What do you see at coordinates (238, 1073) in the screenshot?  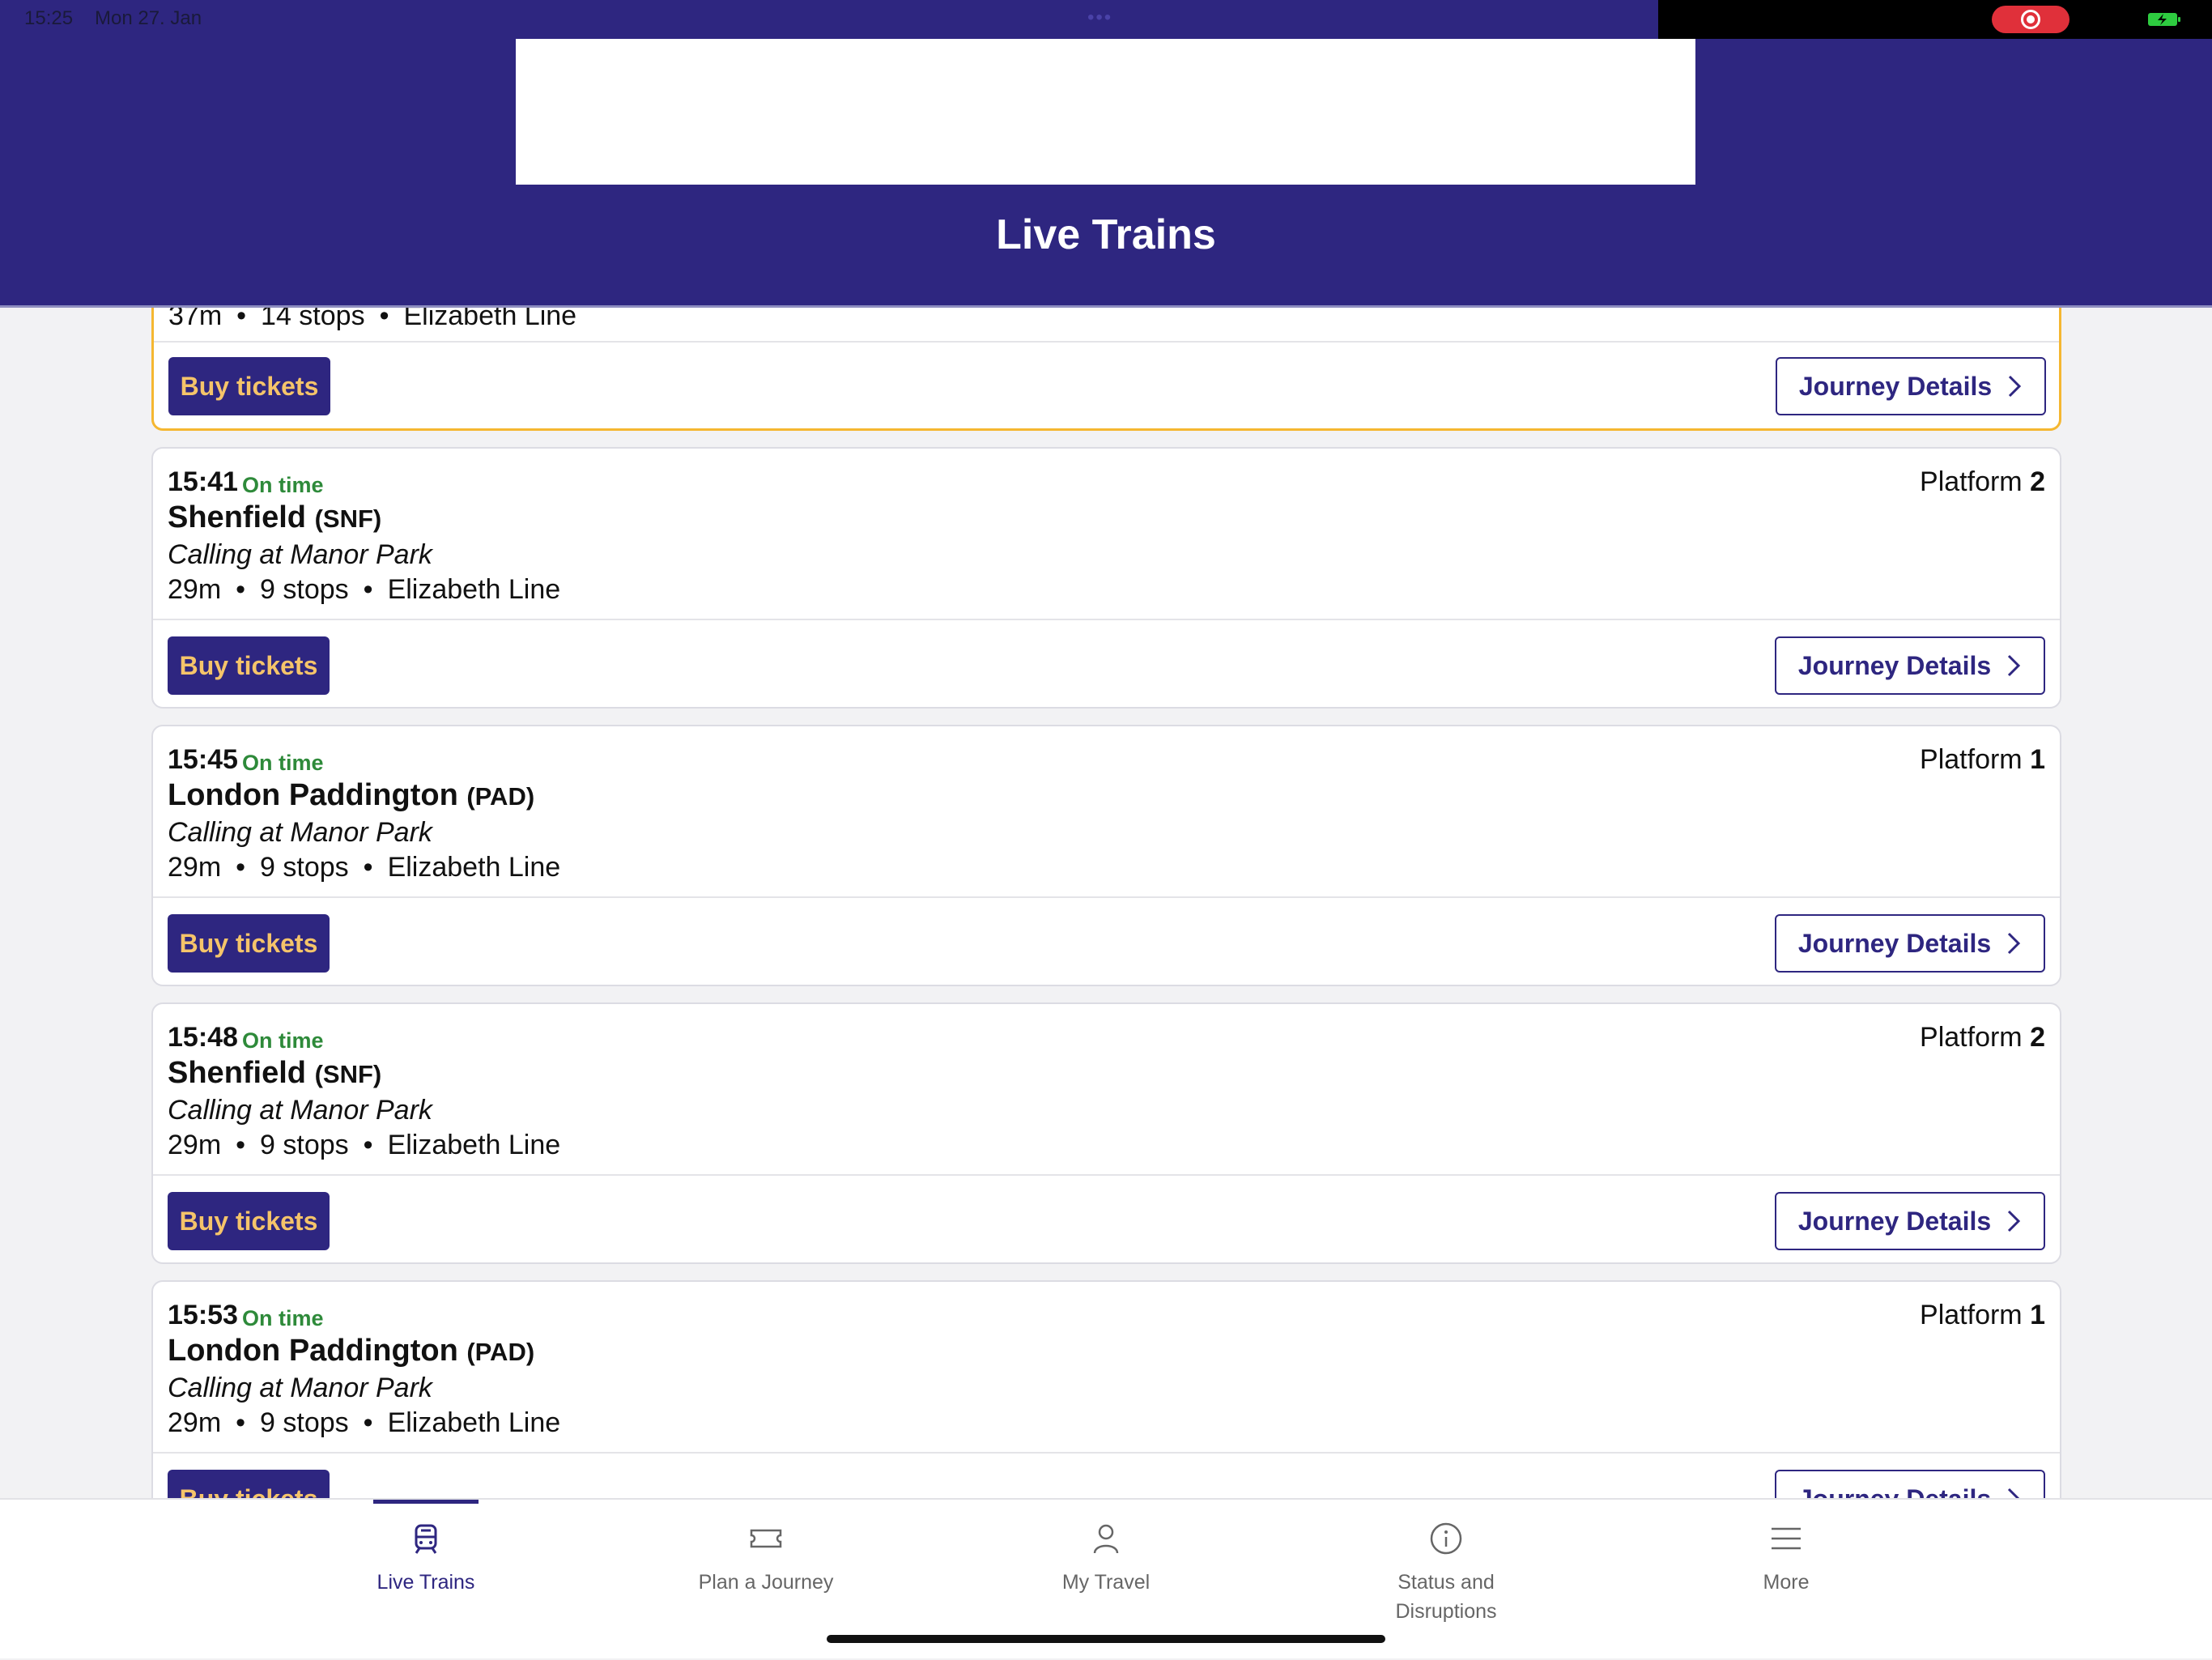 I see `destination-name: Shenfield` at bounding box center [238, 1073].